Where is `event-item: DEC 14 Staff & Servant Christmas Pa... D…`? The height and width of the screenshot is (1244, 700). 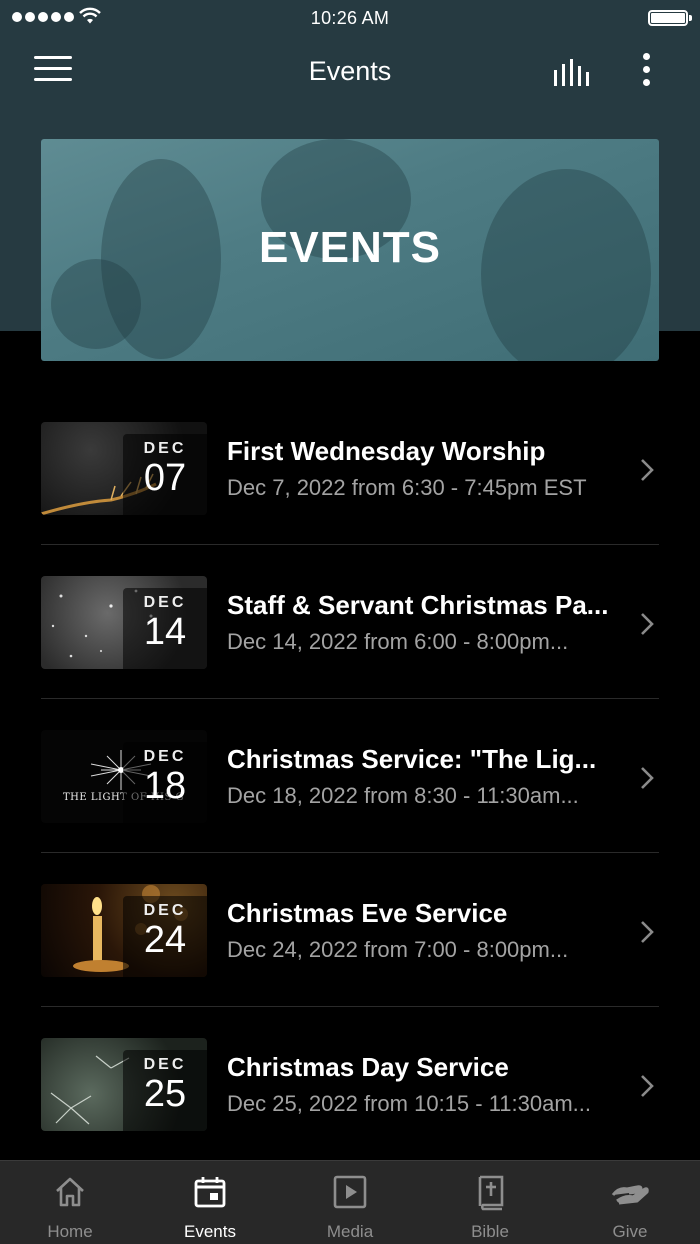 event-item: DEC 14 Staff & Servant Christmas Pa... D… is located at coordinates (350, 622).